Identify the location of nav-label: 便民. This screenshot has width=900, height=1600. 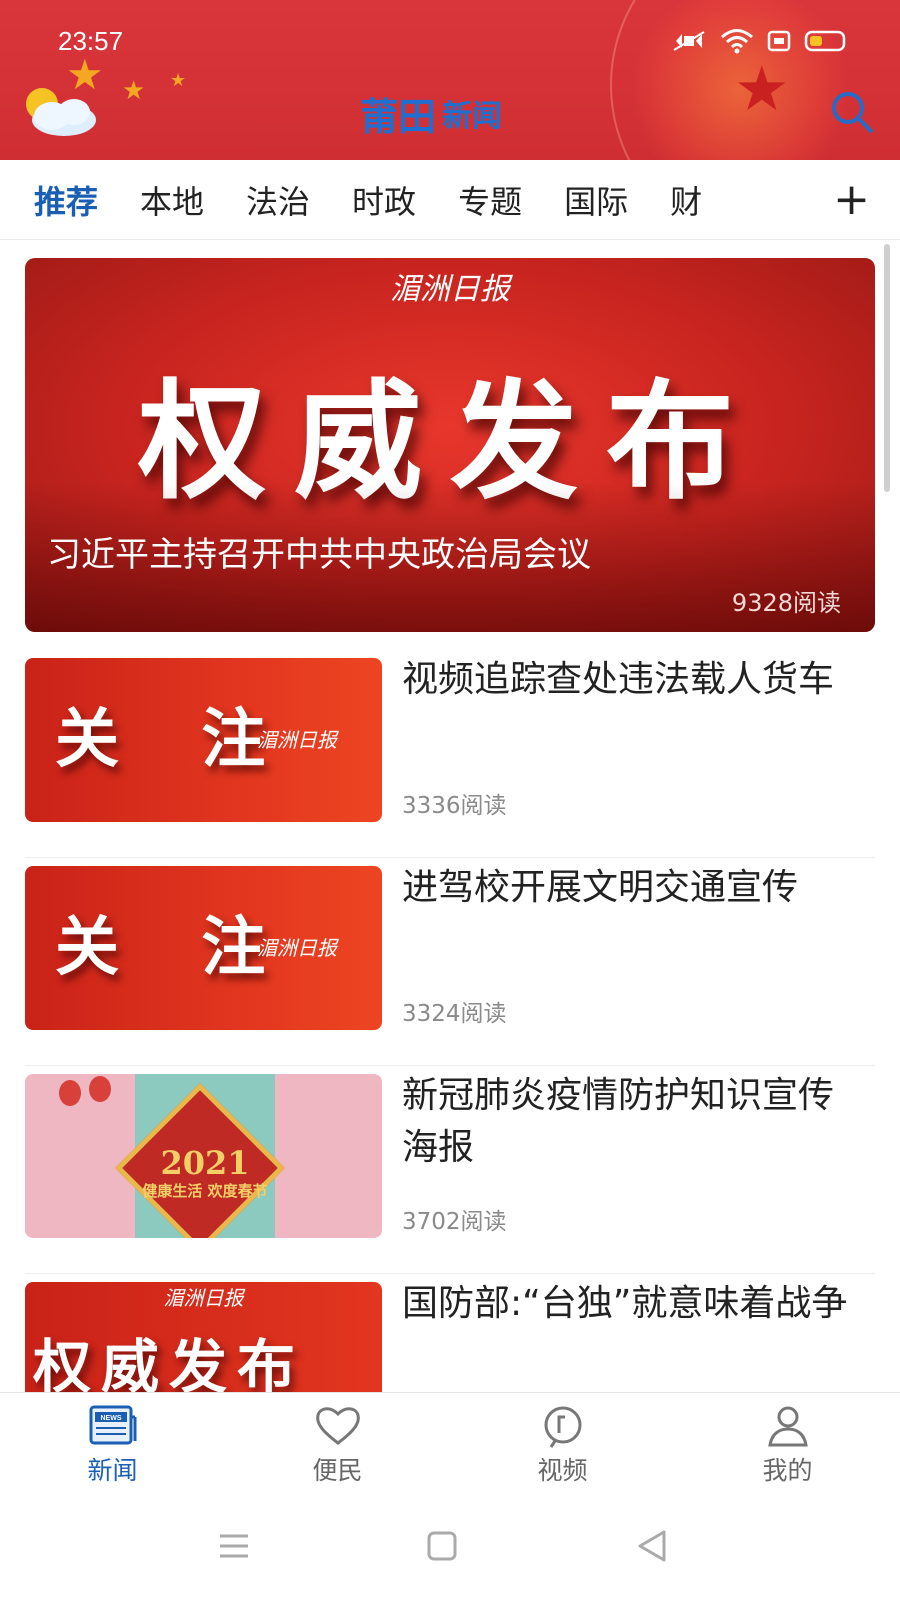
(337, 1470).